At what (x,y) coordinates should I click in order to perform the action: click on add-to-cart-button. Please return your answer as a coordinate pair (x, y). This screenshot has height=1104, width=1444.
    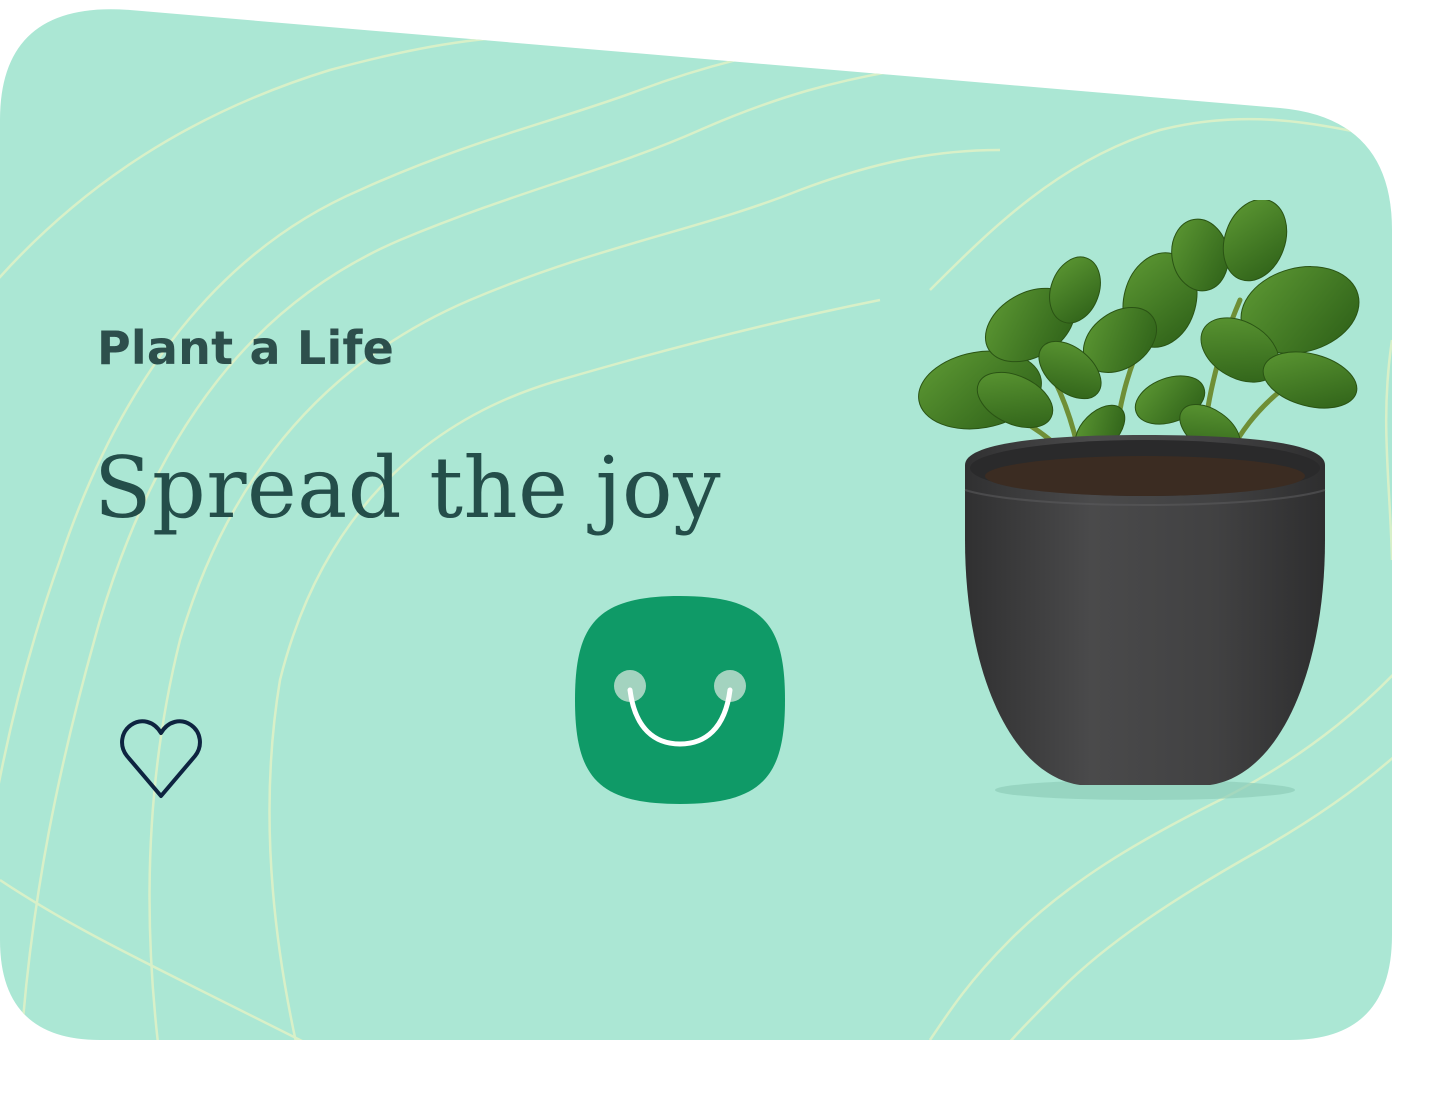
    Looking at the image, I should click on (680, 700).